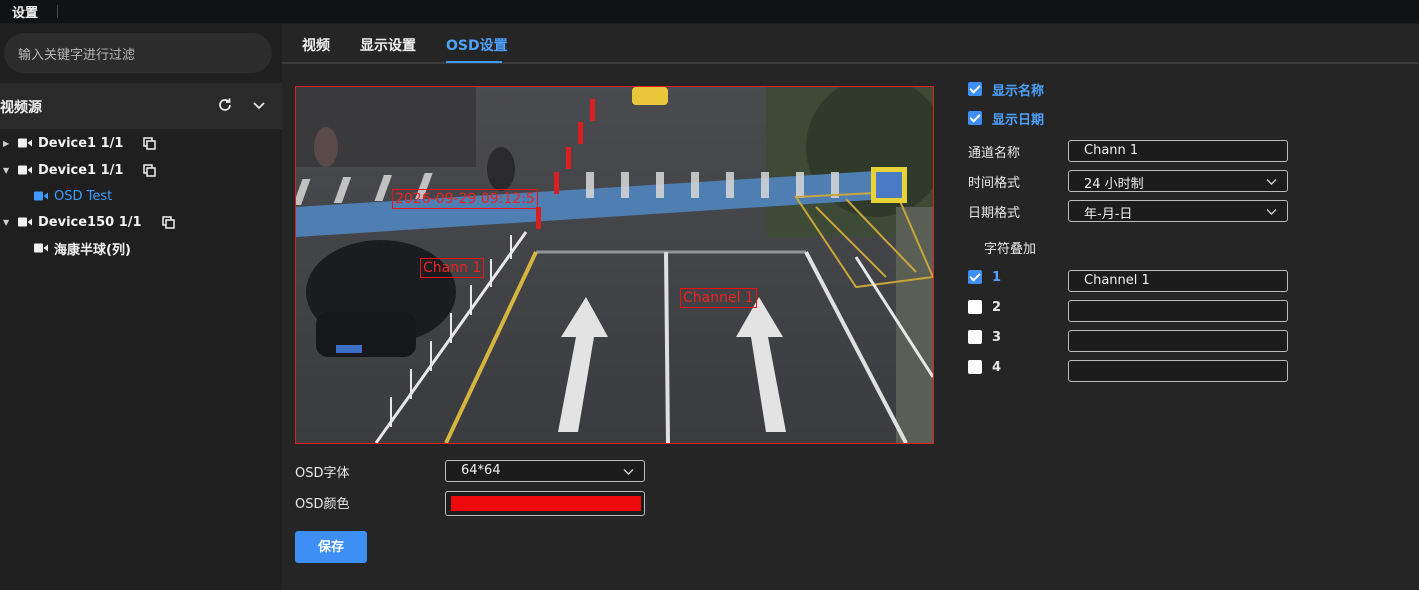 The height and width of the screenshot is (590, 1419). What do you see at coordinates (975, 118) in the screenshot?
I see `show-date-checkbox` at bounding box center [975, 118].